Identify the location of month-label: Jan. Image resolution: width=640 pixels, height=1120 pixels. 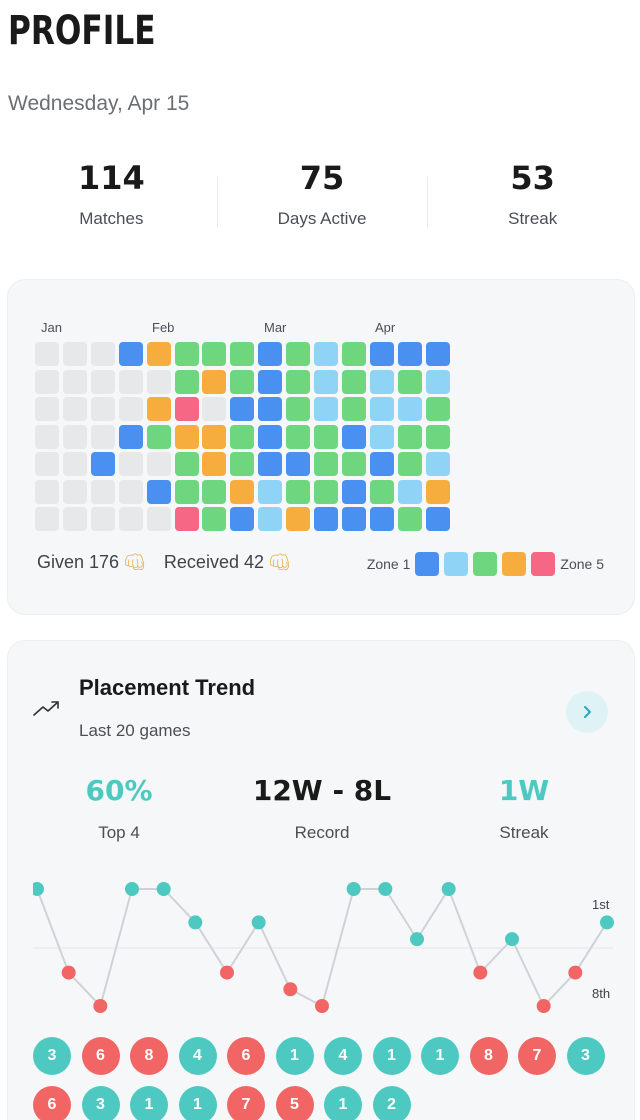
(51, 327).